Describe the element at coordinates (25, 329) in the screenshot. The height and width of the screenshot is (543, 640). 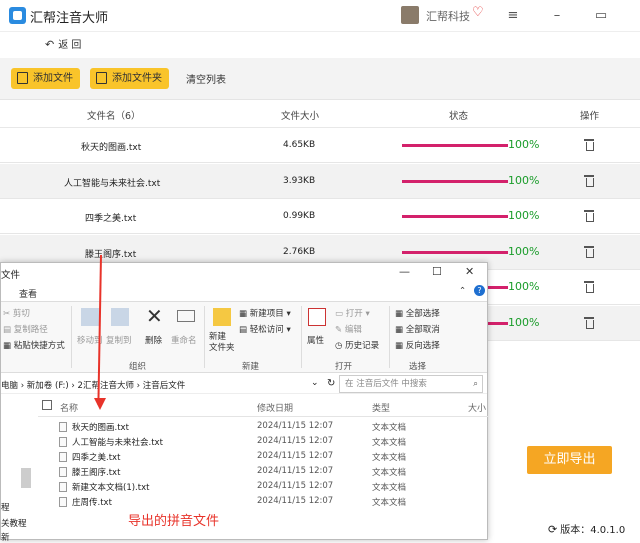
I see `copy-path-button: ▤ 复制路径` at that location.